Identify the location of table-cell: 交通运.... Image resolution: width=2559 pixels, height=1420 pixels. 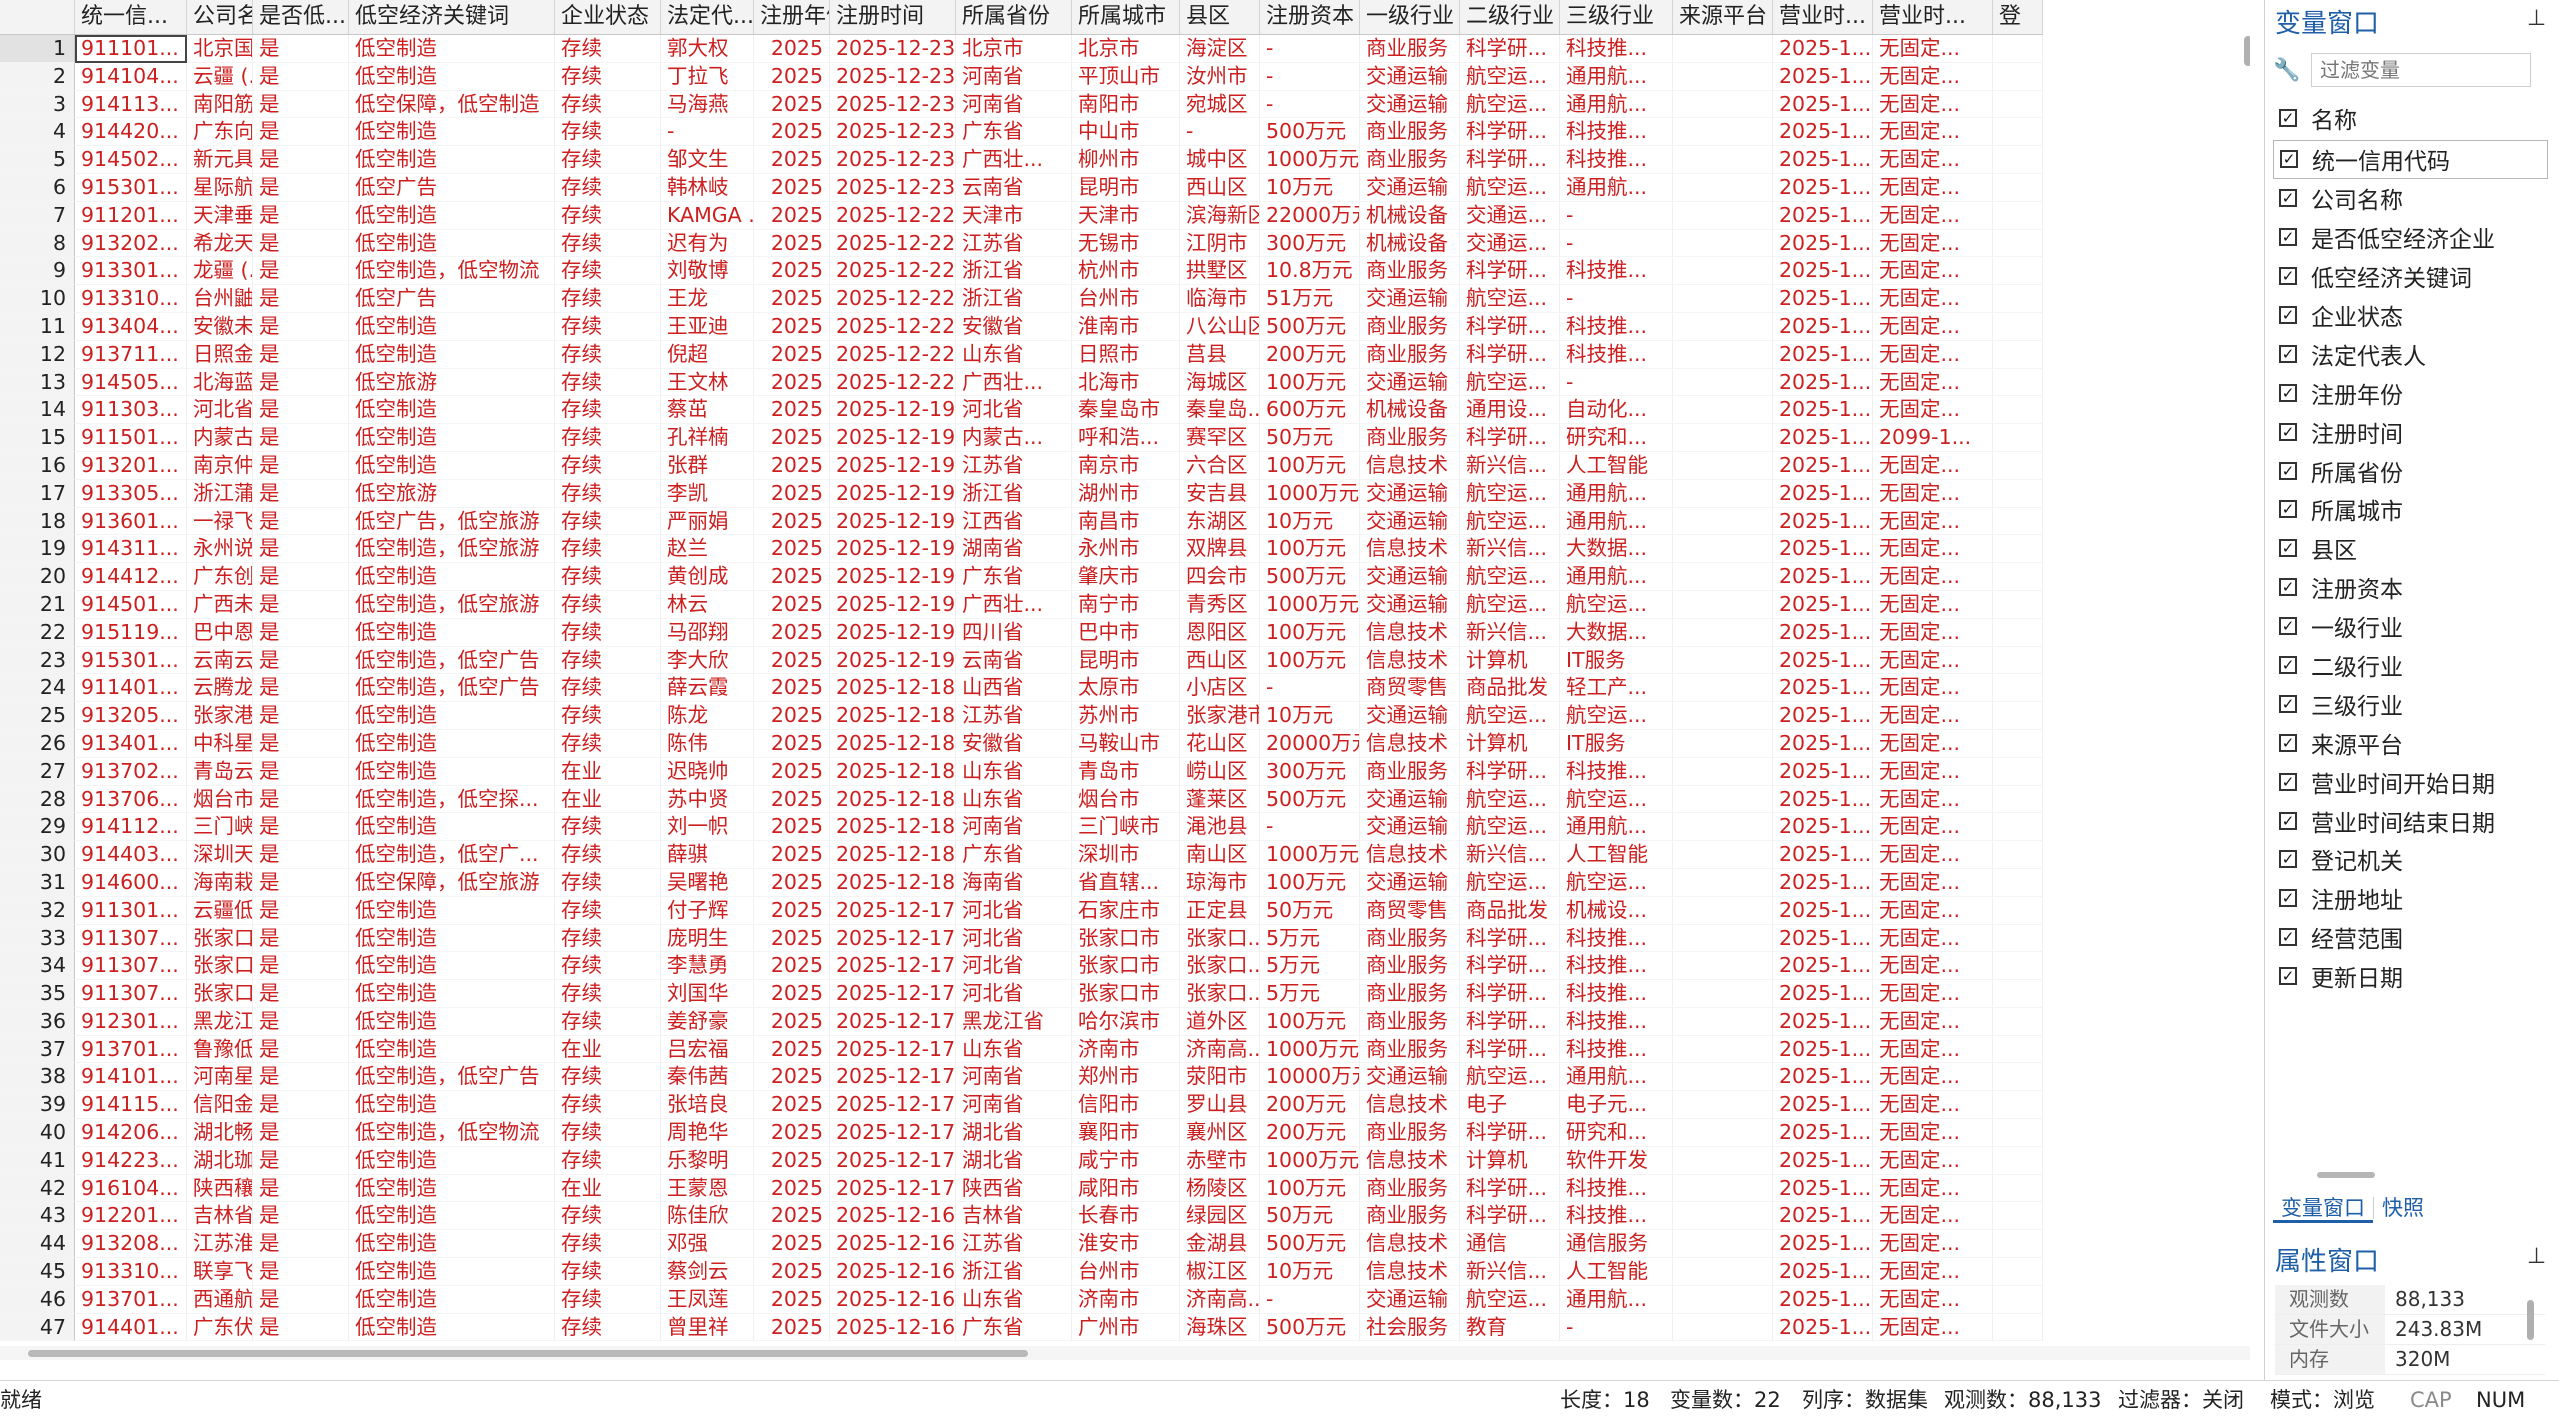
(1510, 215).